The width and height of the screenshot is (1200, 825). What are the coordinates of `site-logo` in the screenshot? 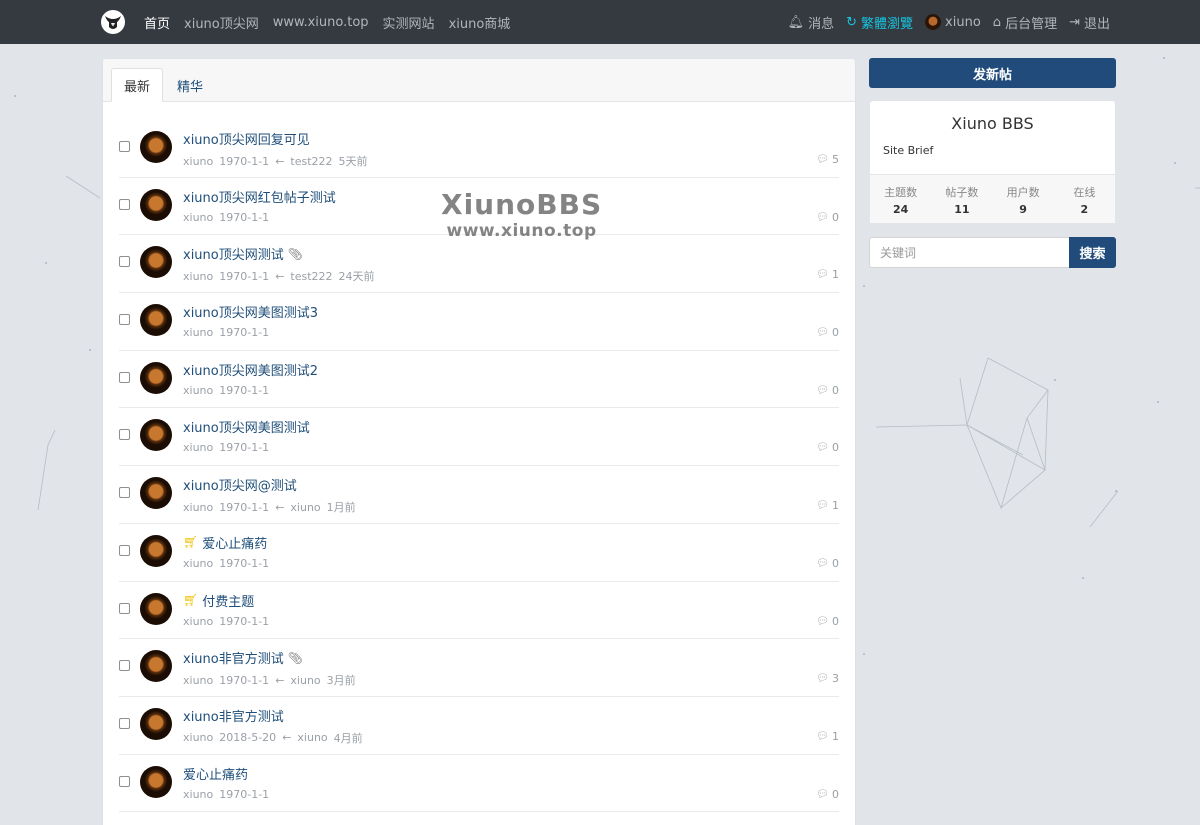 It's located at (113, 22).